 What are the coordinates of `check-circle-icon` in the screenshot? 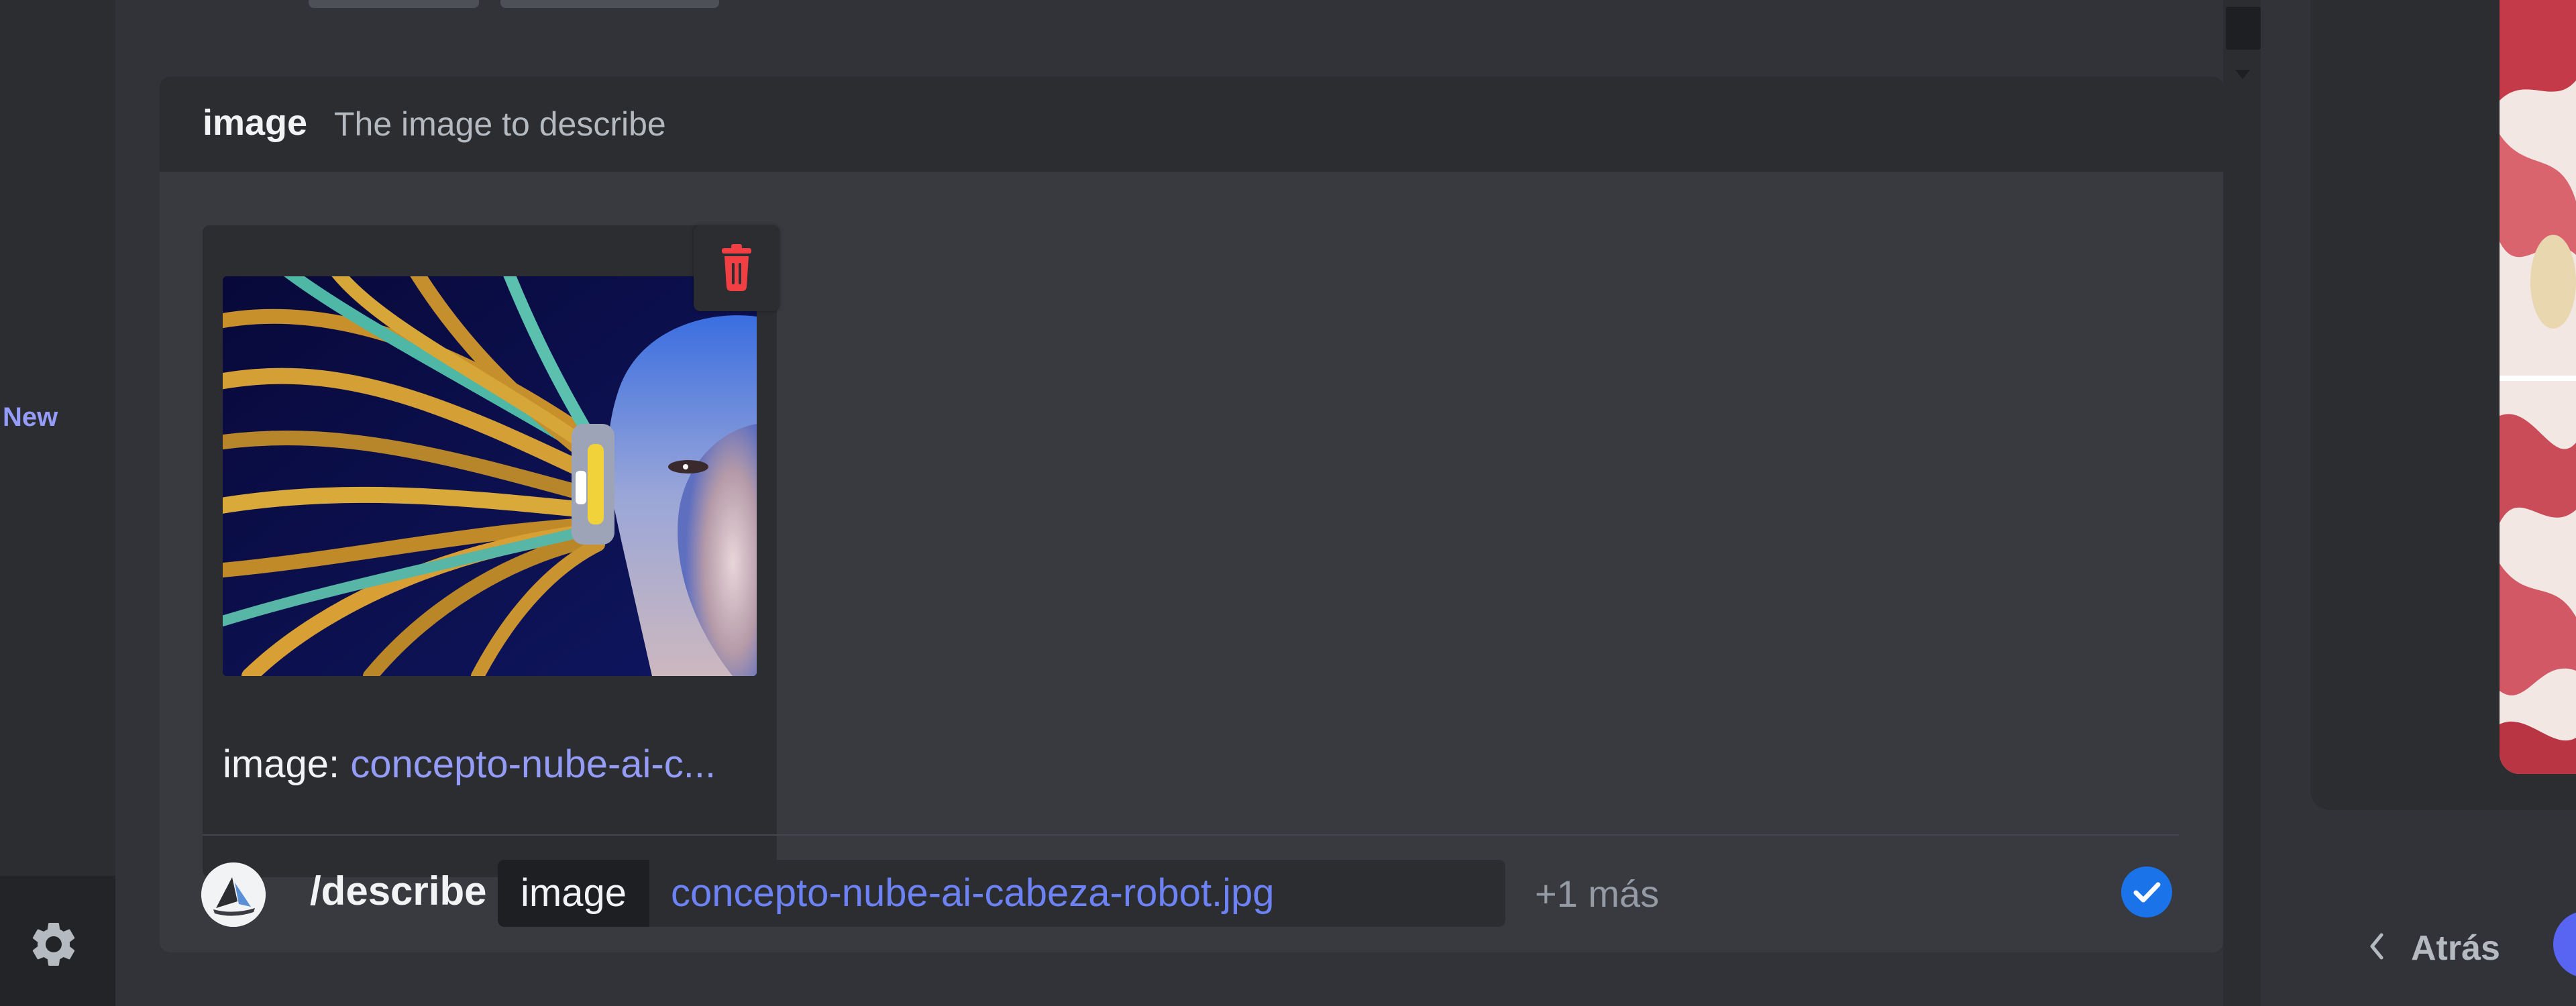 It's located at (2147, 892).